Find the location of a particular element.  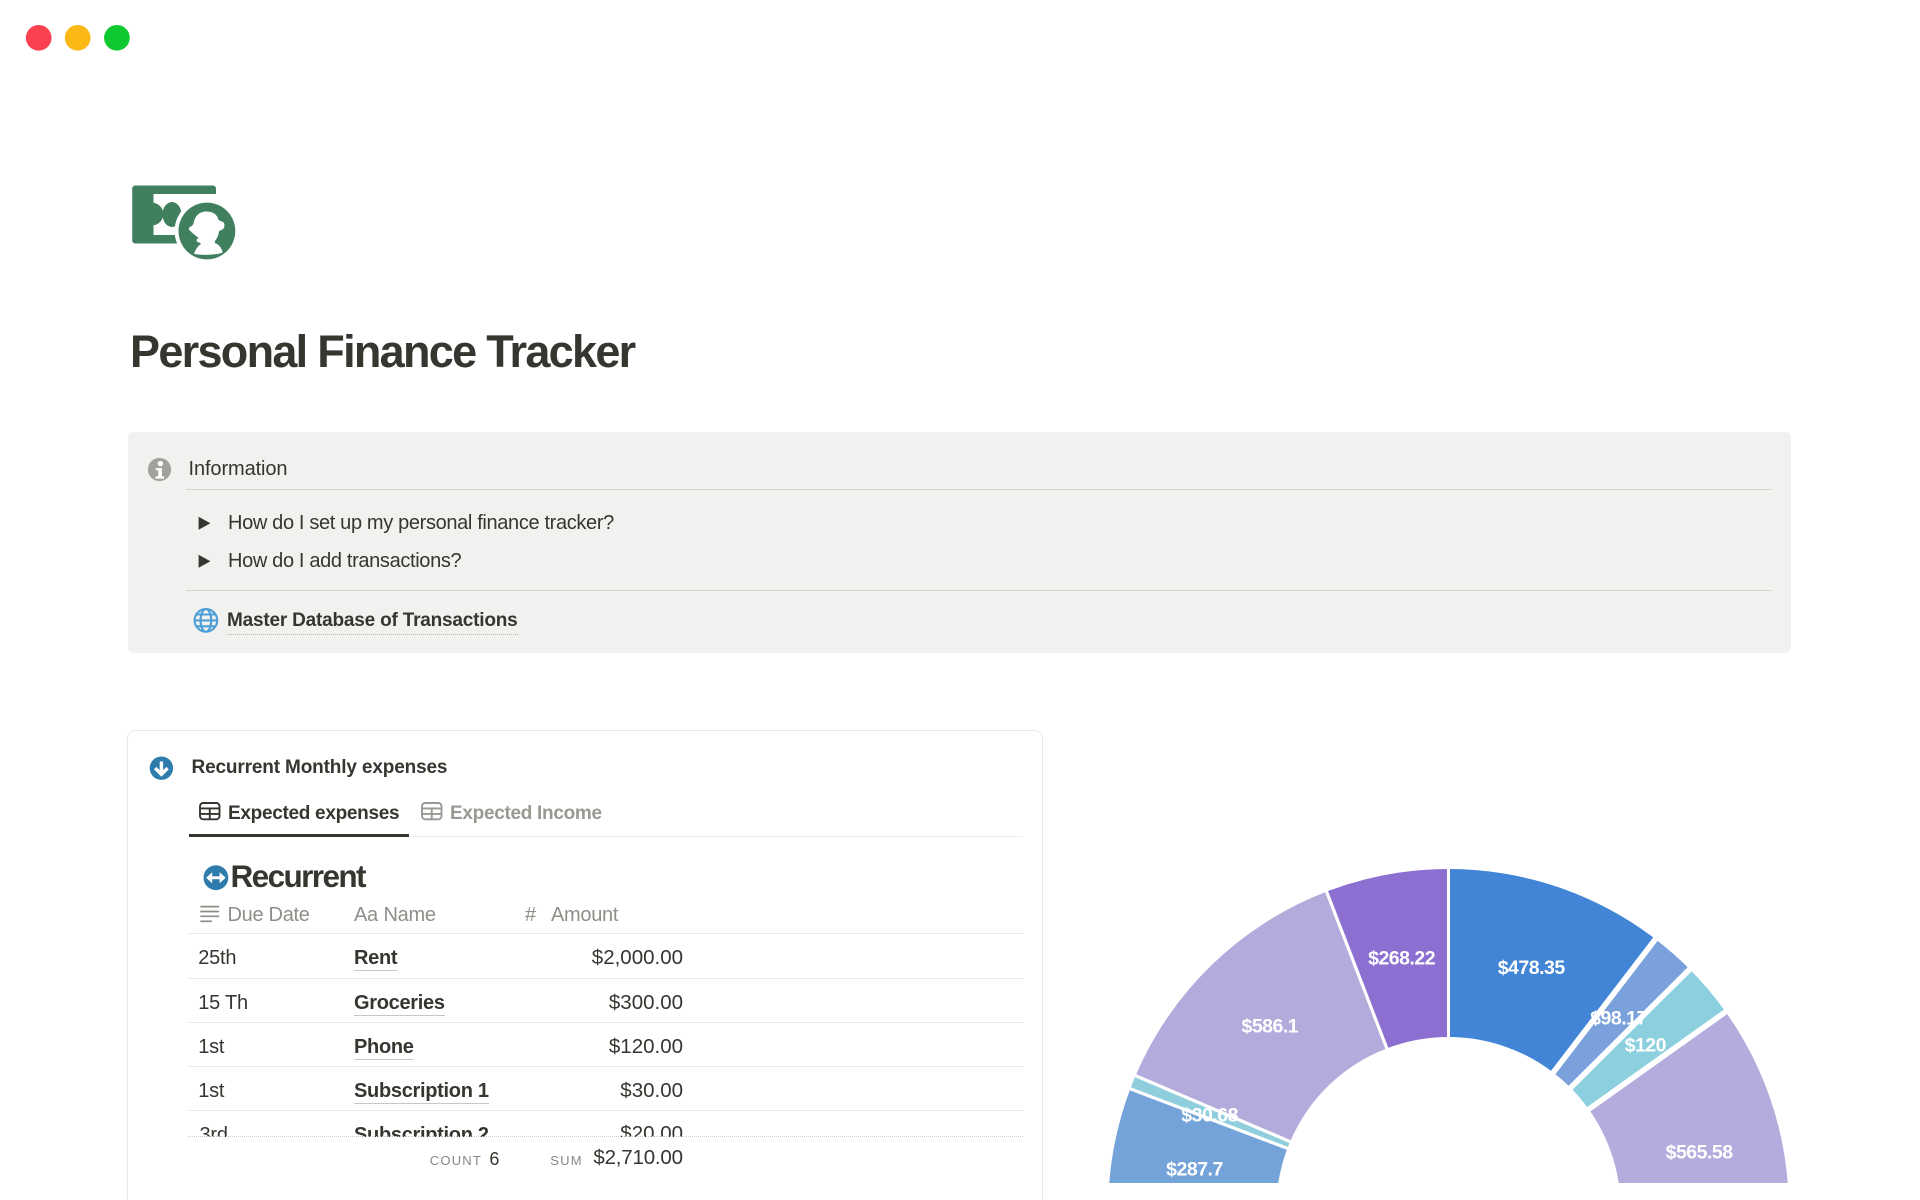

svg-text: $268.22 is located at coordinates (1402, 959).